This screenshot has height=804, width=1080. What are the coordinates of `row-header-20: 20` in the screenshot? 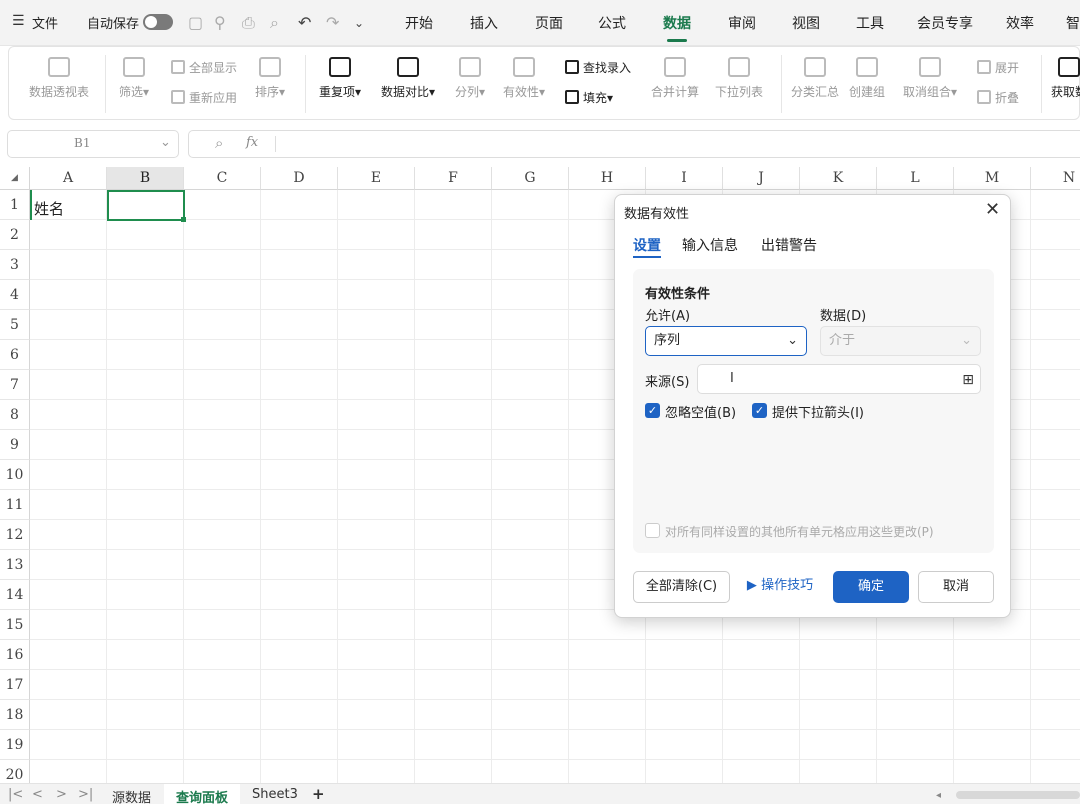 It's located at (15, 771).